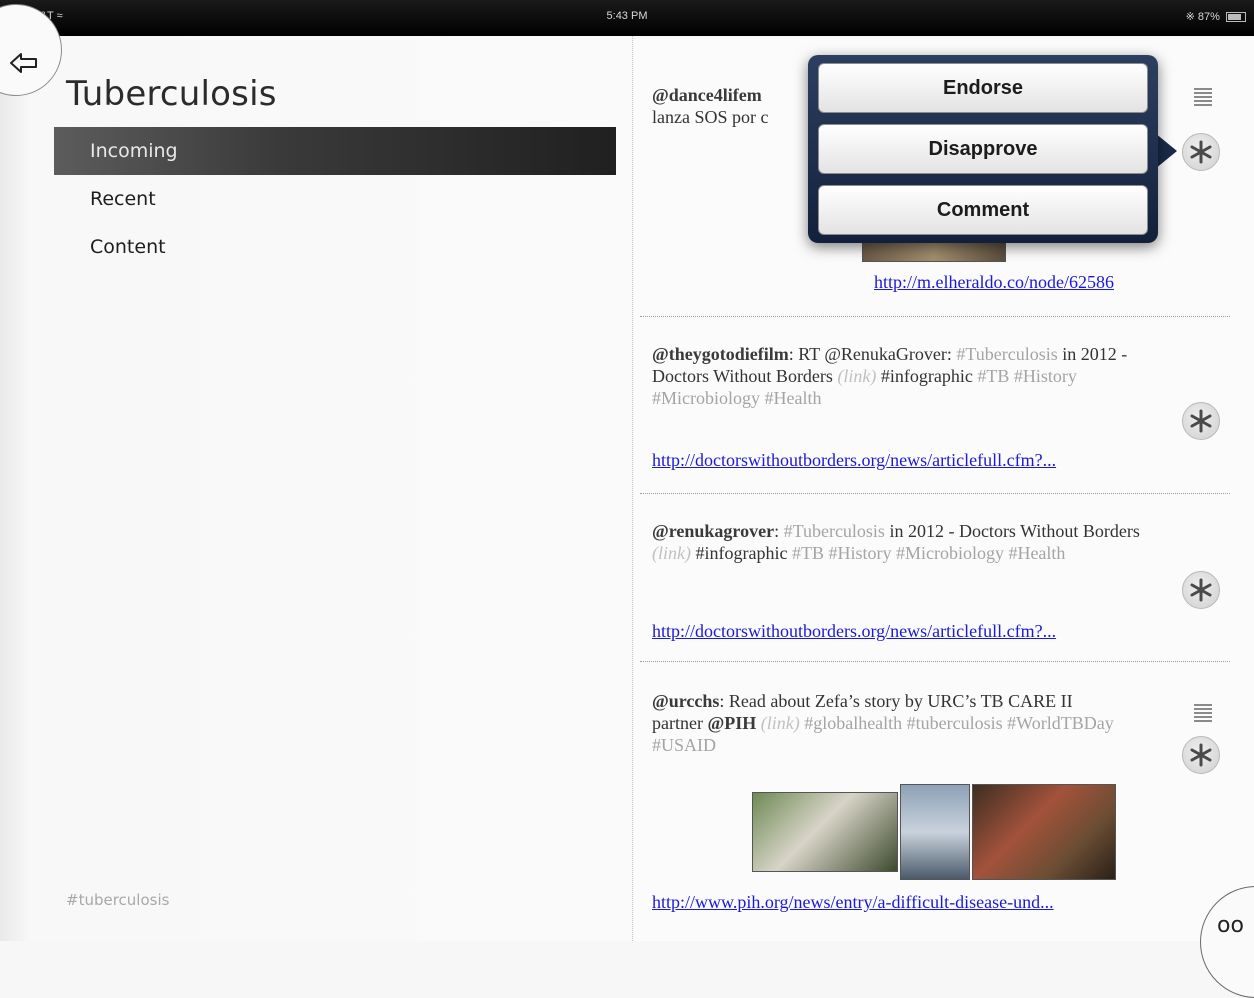 The width and height of the screenshot is (1254, 998). Describe the element at coordinates (994, 282) in the screenshot. I see `post-link: http://m.elheraldo.co/node/62586` at that location.